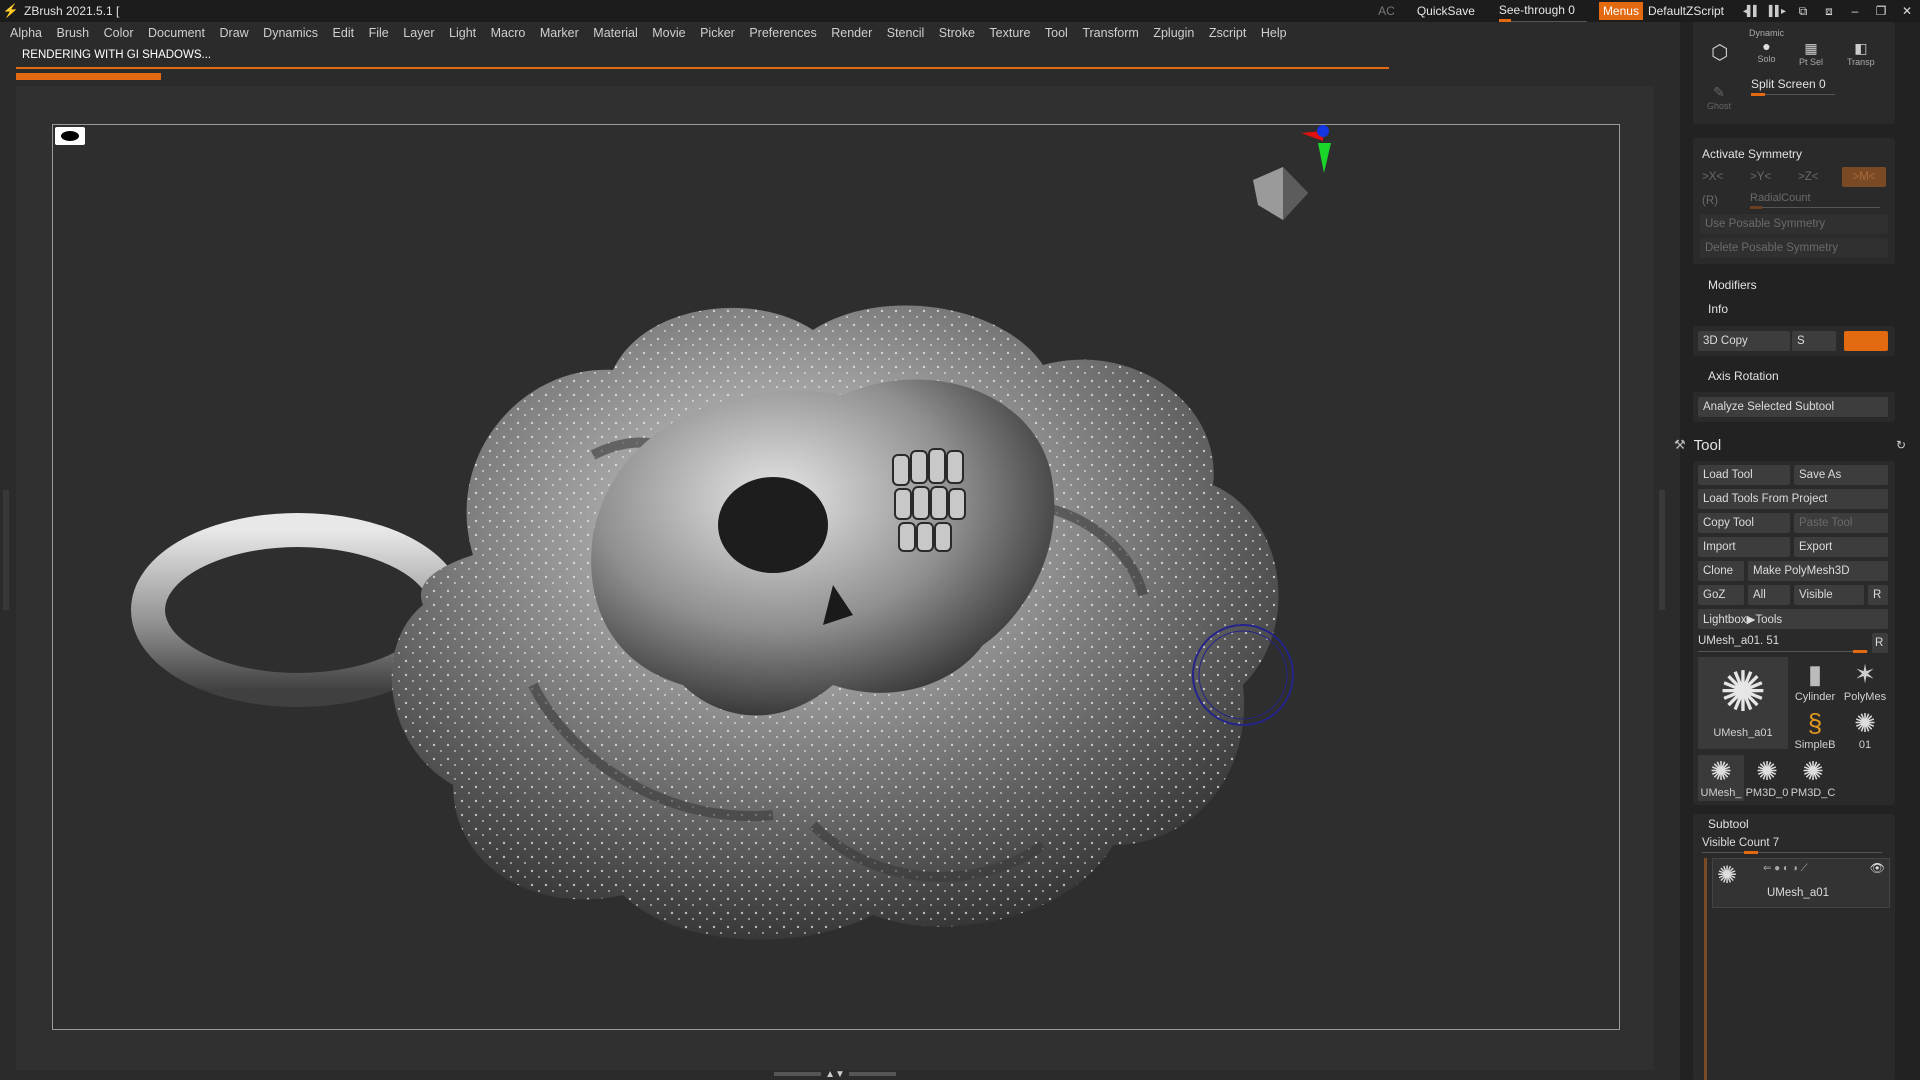 Image resolution: width=1920 pixels, height=1080 pixels. What do you see at coordinates (906, 36) in the screenshot?
I see `menu-stencil: Stencil` at bounding box center [906, 36].